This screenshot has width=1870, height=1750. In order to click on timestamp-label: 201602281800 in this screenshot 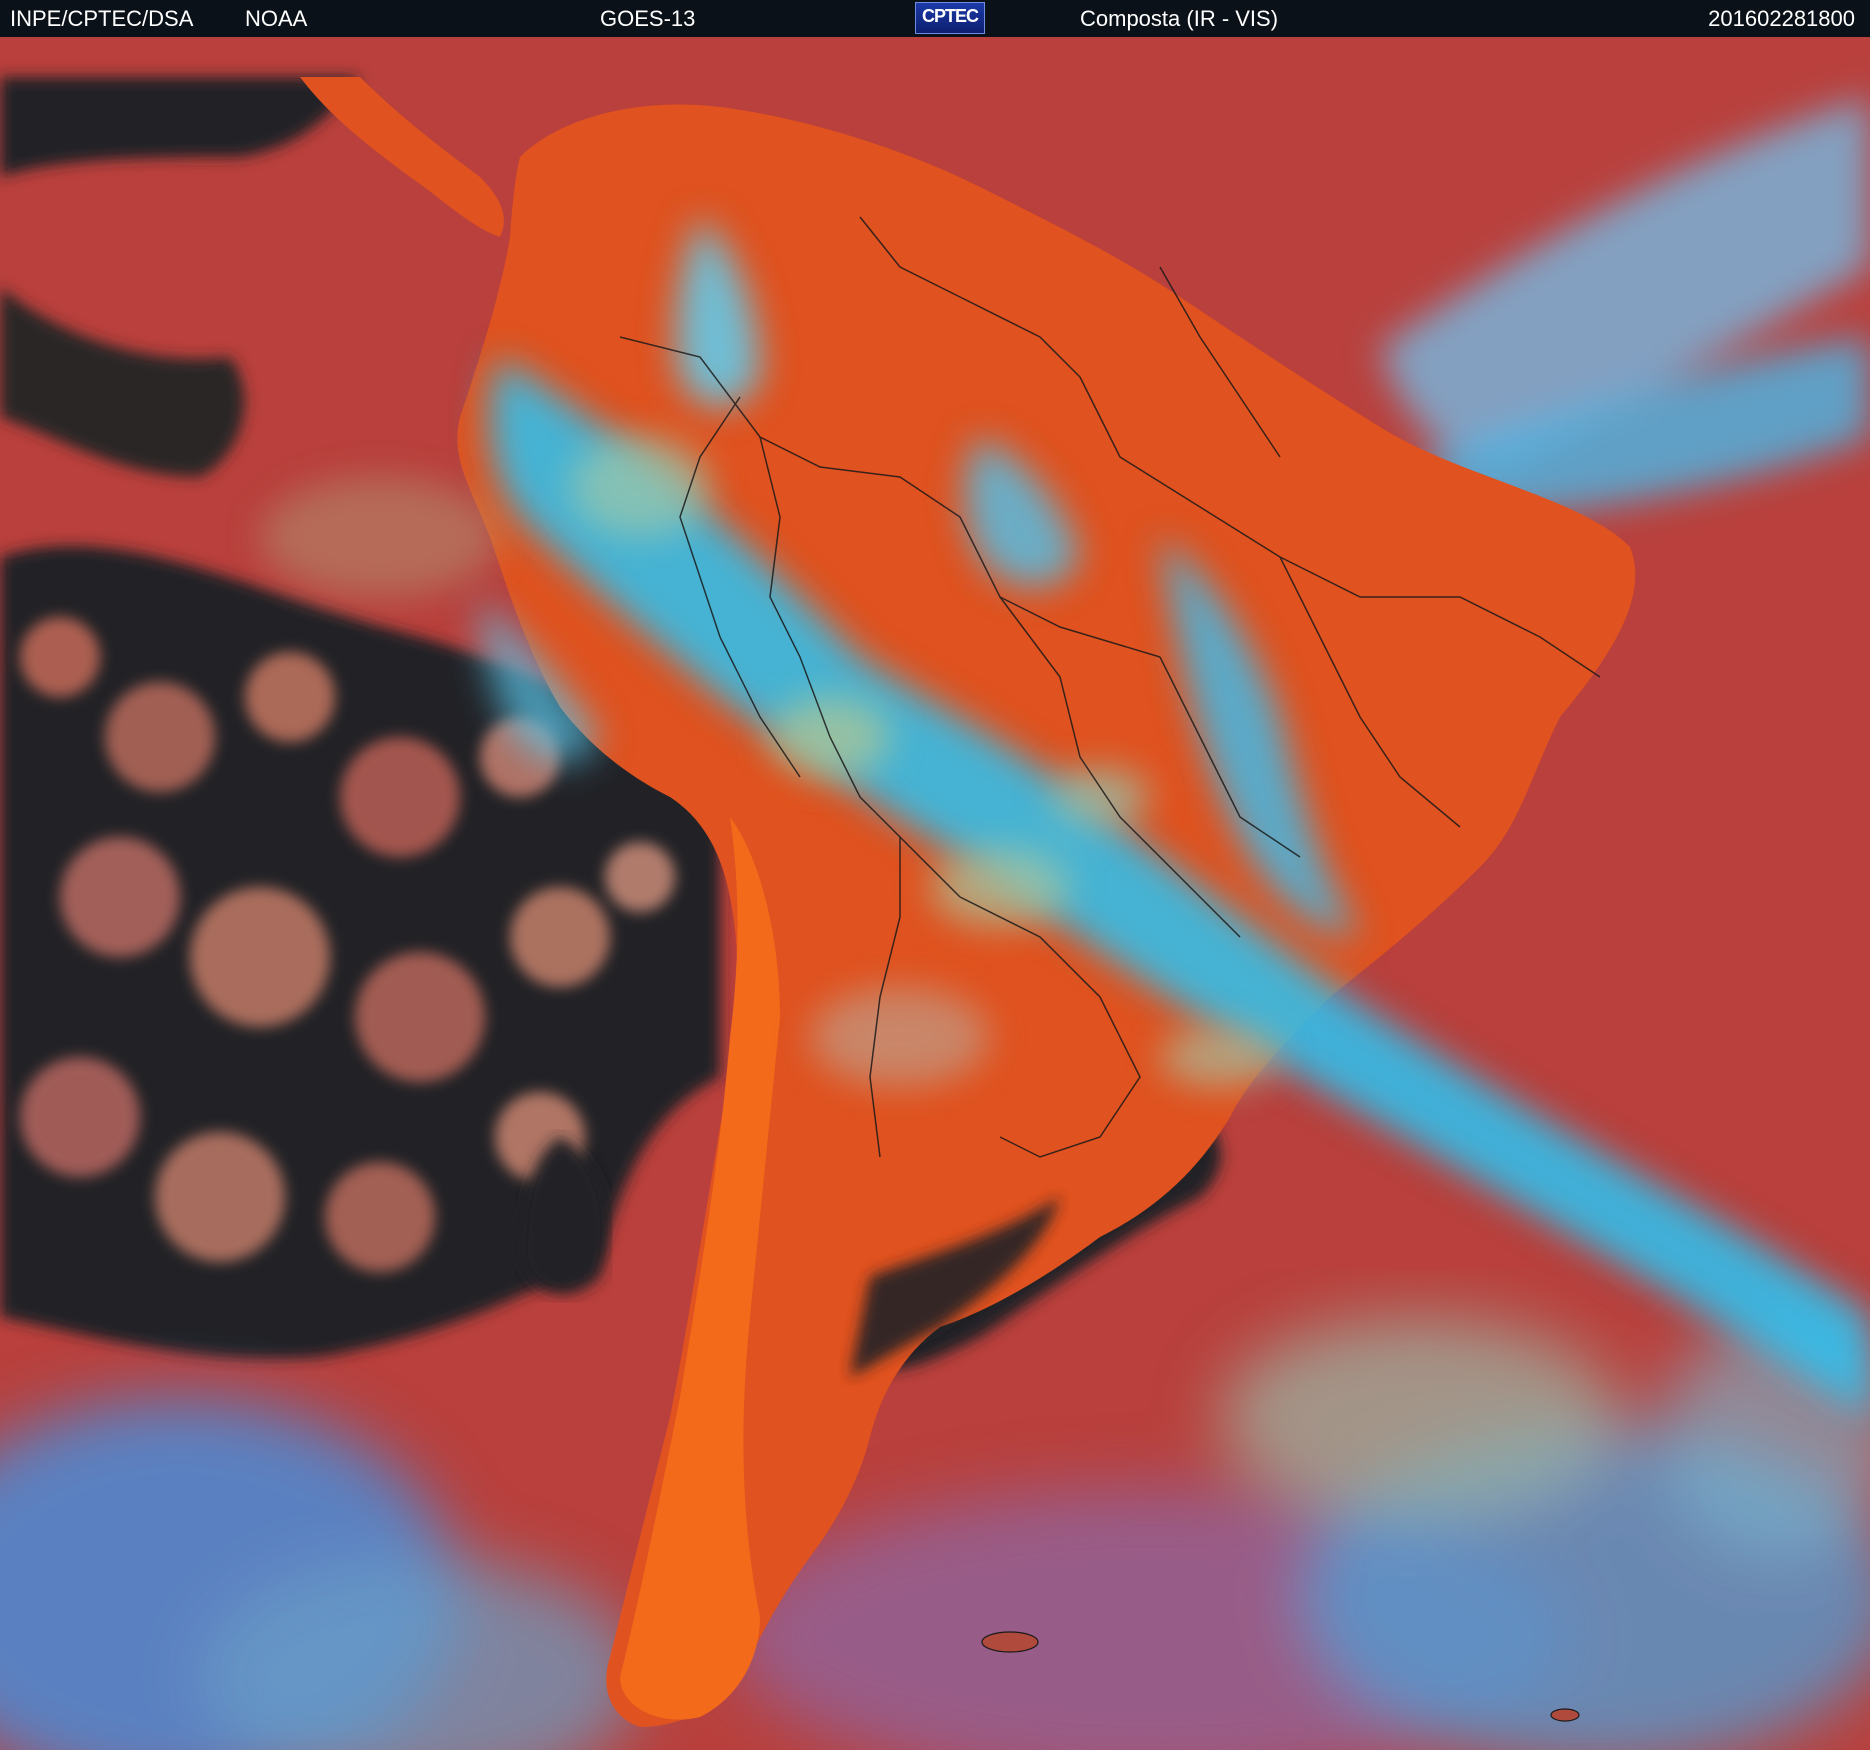, I will do `click(1781, 18)`.